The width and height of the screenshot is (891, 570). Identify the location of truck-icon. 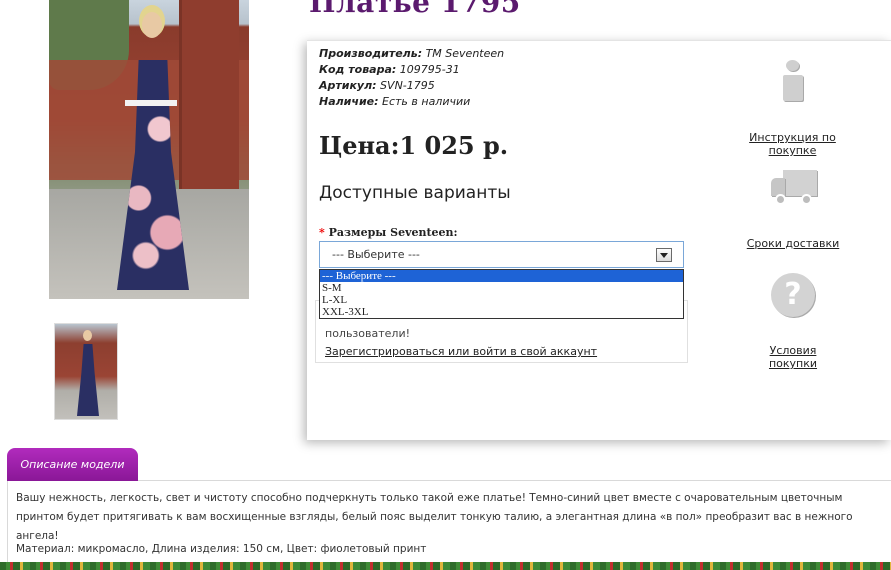
(794, 189).